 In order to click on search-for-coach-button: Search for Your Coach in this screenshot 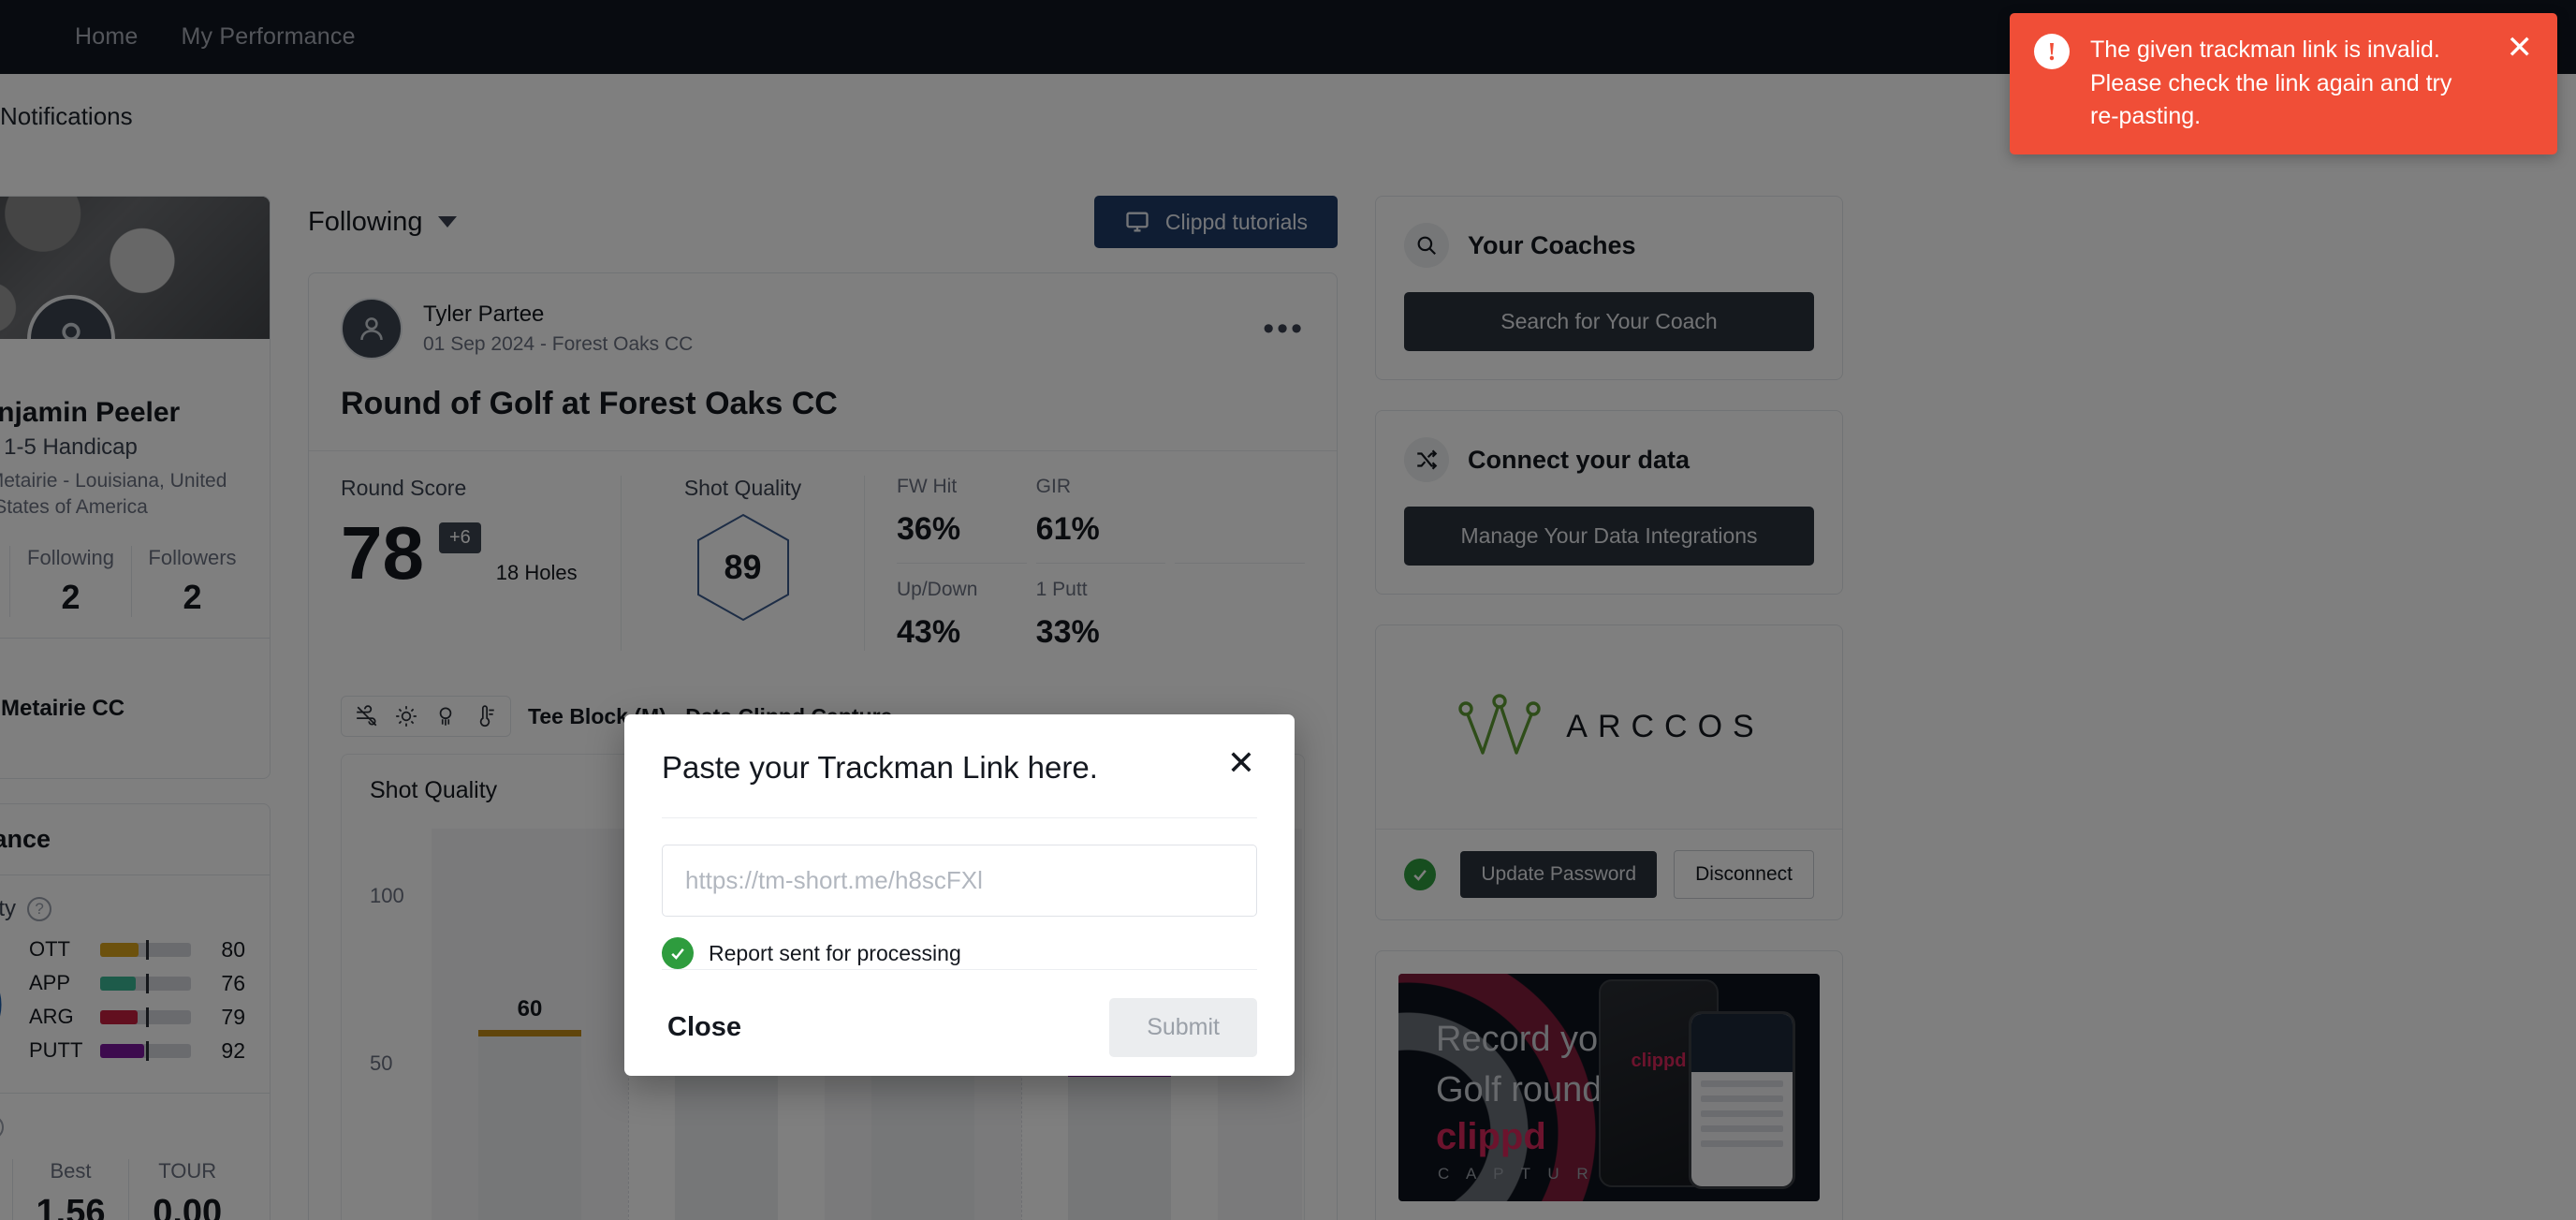, I will do `click(1609, 321)`.